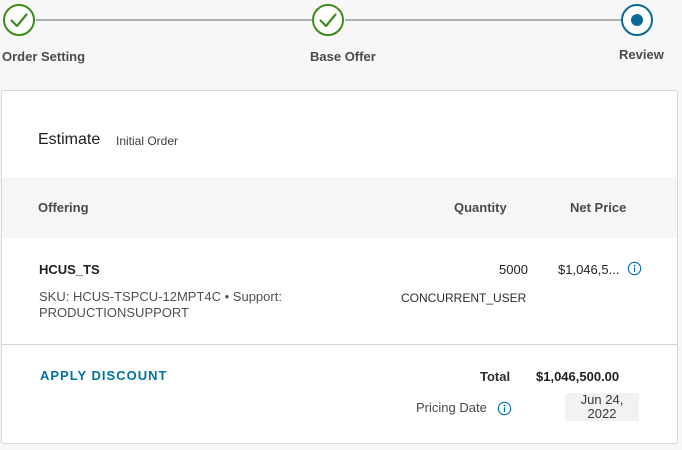  Describe the element at coordinates (578, 376) in the screenshot. I see `total-value: $1,046,500.00` at that location.